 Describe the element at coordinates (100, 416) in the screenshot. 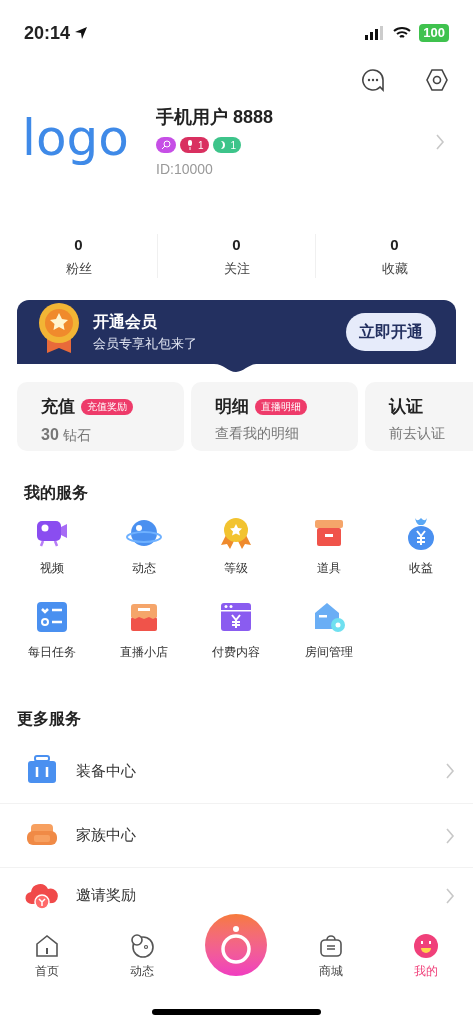

I see `shortcut-card: 充值 充值奖励 30 钻石` at that location.